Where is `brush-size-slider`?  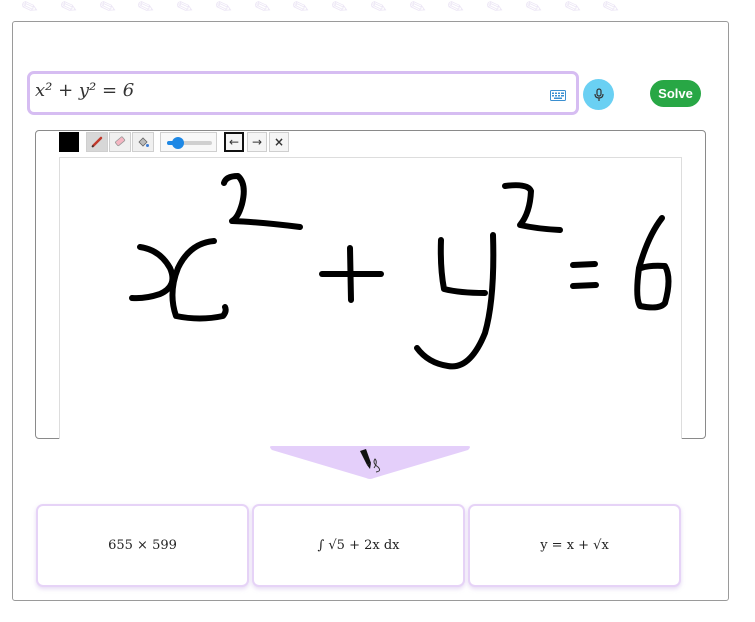 brush-size-slider is located at coordinates (188, 142).